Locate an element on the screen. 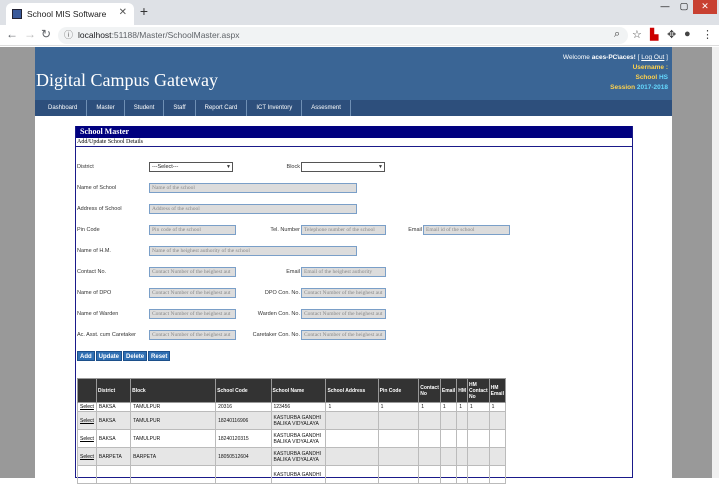 This screenshot has height=484, width=719. delete-button: Delete is located at coordinates (135, 356).